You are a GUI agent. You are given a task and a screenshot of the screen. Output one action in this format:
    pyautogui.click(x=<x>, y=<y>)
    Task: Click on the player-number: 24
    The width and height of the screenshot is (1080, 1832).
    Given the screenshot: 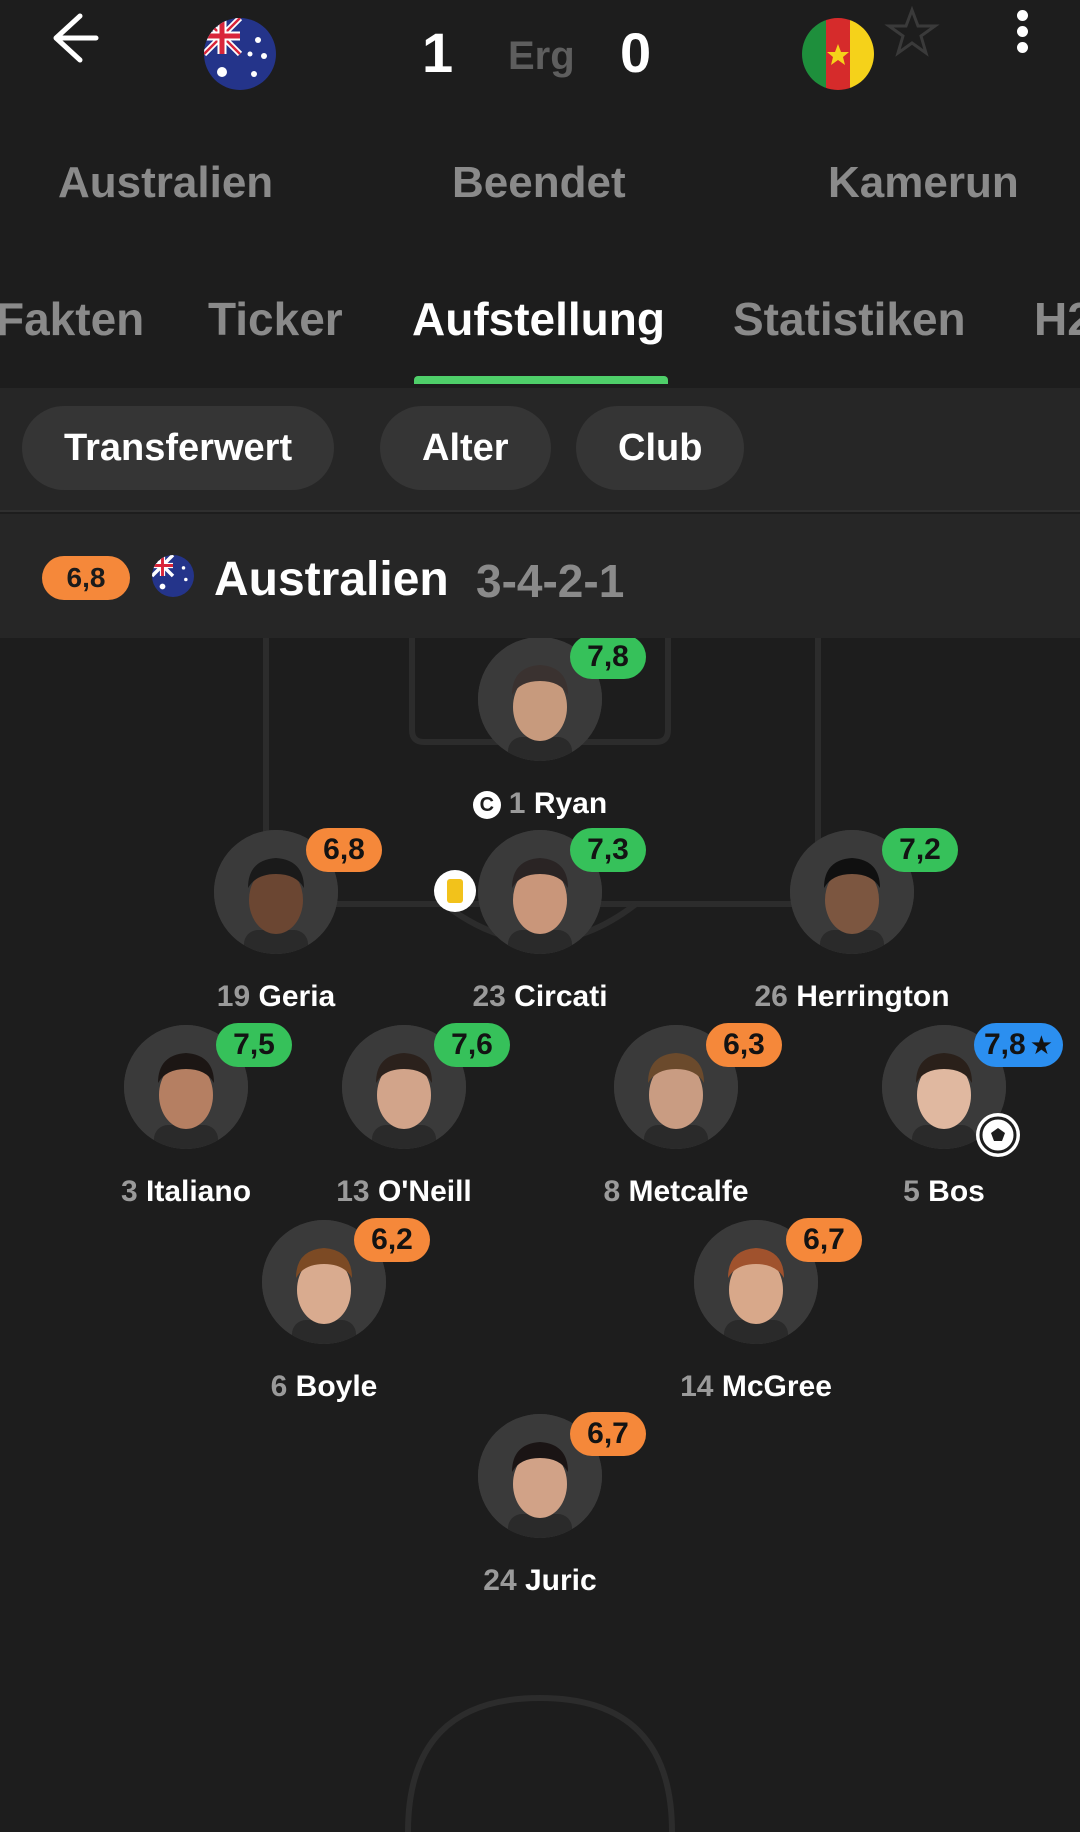 What is the action you would take?
    pyautogui.click(x=504, y=1580)
    